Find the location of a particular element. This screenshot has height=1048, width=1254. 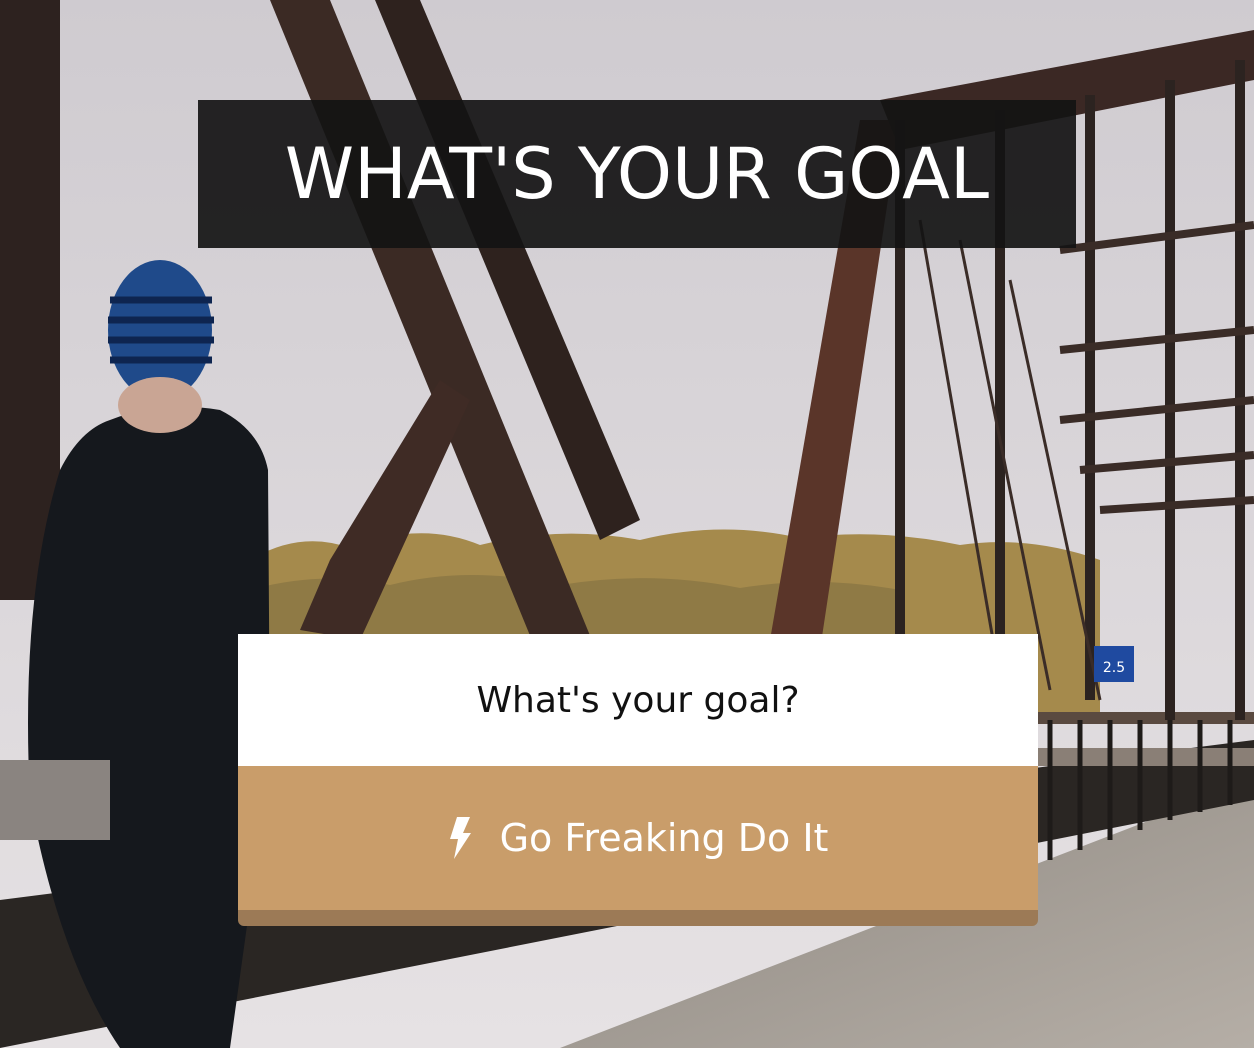

lightning-bolt-icon is located at coordinates (460, 838).